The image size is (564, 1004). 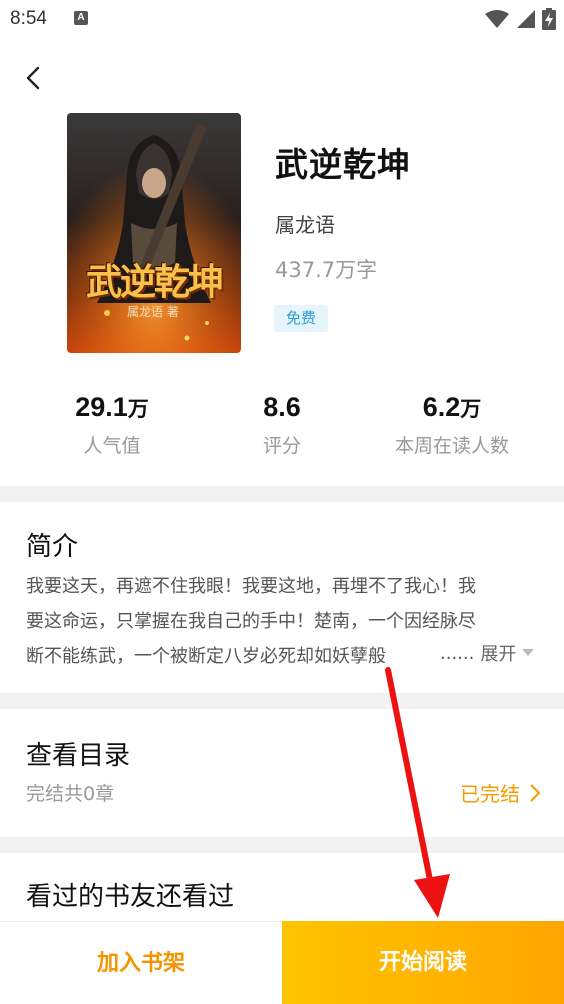 I want to click on free-badge: 免费, so click(x=301, y=318).